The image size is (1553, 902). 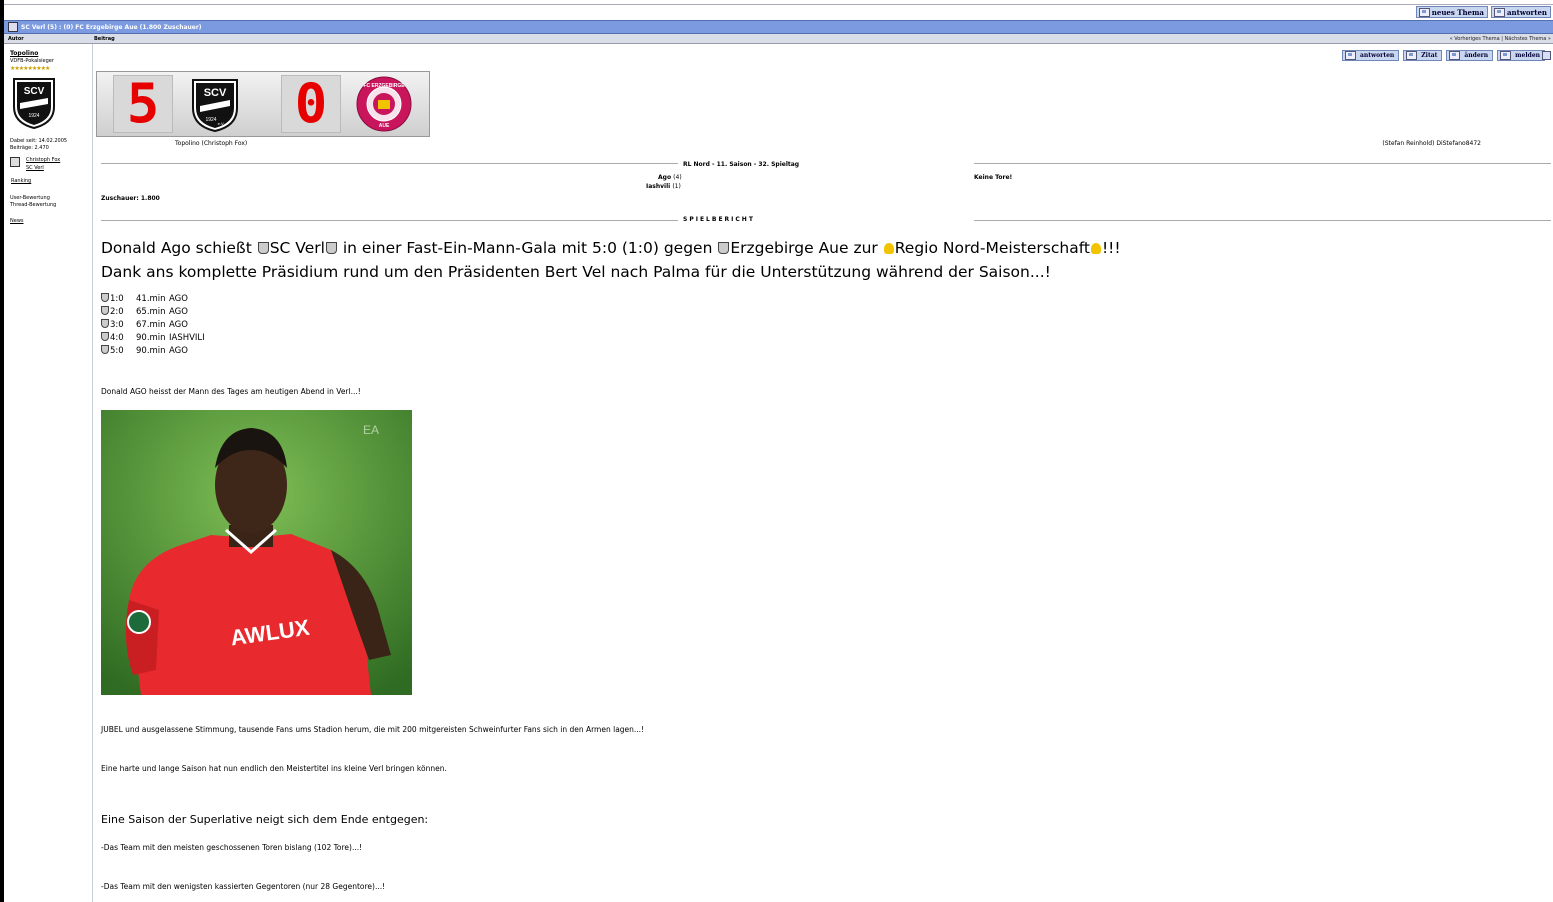 What do you see at coordinates (384, 86) in the screenshot?
I see `away-crest-text: FC ERZGEBIRGE` at bounding box center [384, 86].